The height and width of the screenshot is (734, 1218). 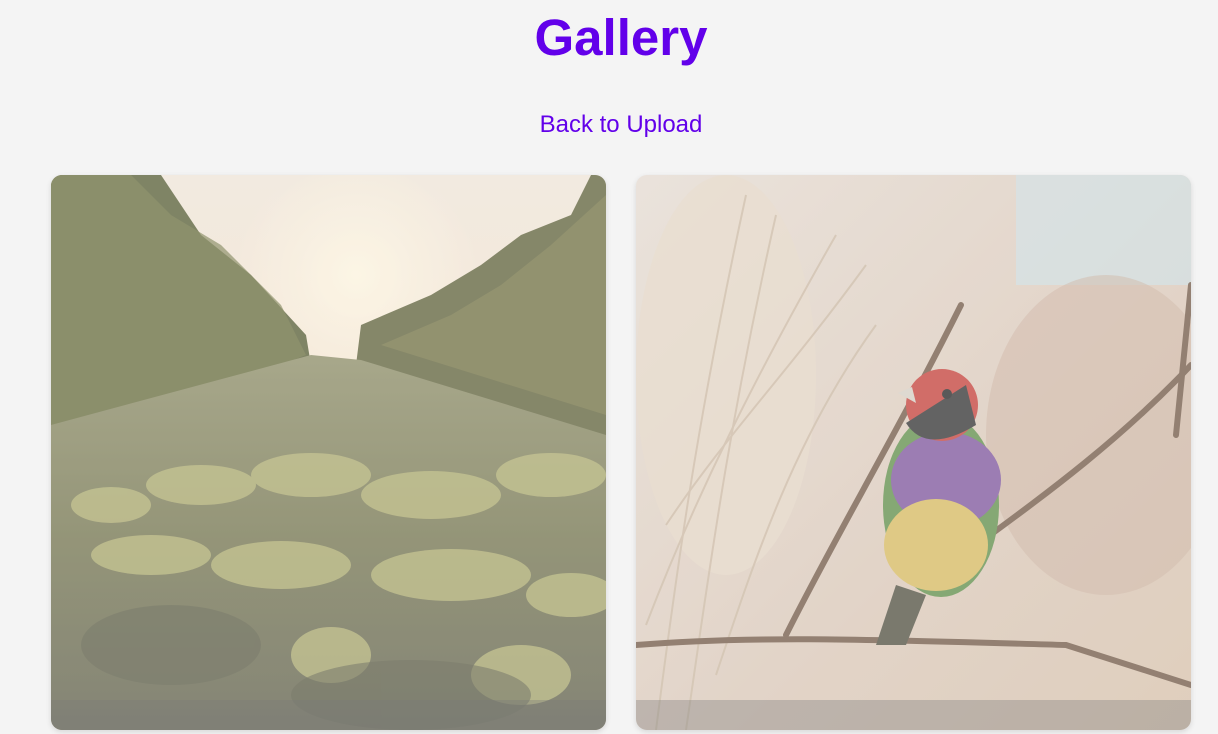 I want to click on page-title: Gallery, so click(x=621, y=37).